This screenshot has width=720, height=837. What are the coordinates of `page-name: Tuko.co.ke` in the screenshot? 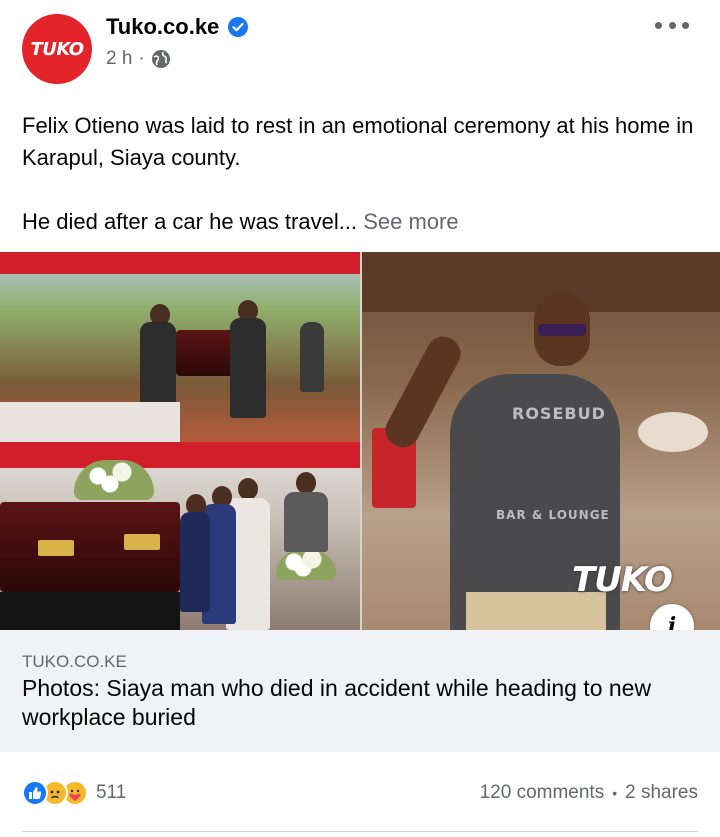 It's located at (162, 27).